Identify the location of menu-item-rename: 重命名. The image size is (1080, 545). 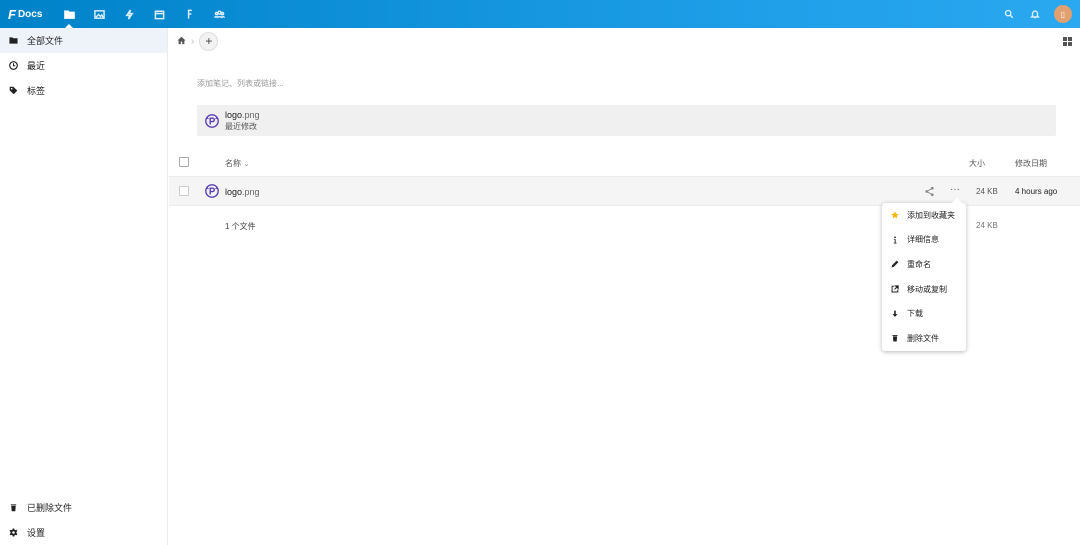
(924, 264).